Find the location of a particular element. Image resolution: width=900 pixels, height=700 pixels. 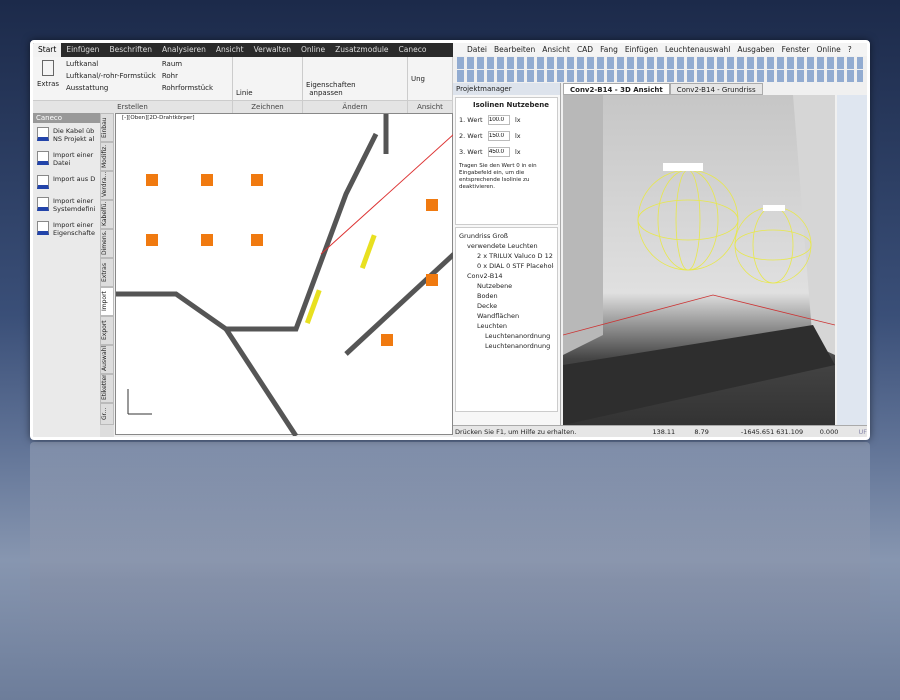

right-toolbar is located at coordinates (852, 260).